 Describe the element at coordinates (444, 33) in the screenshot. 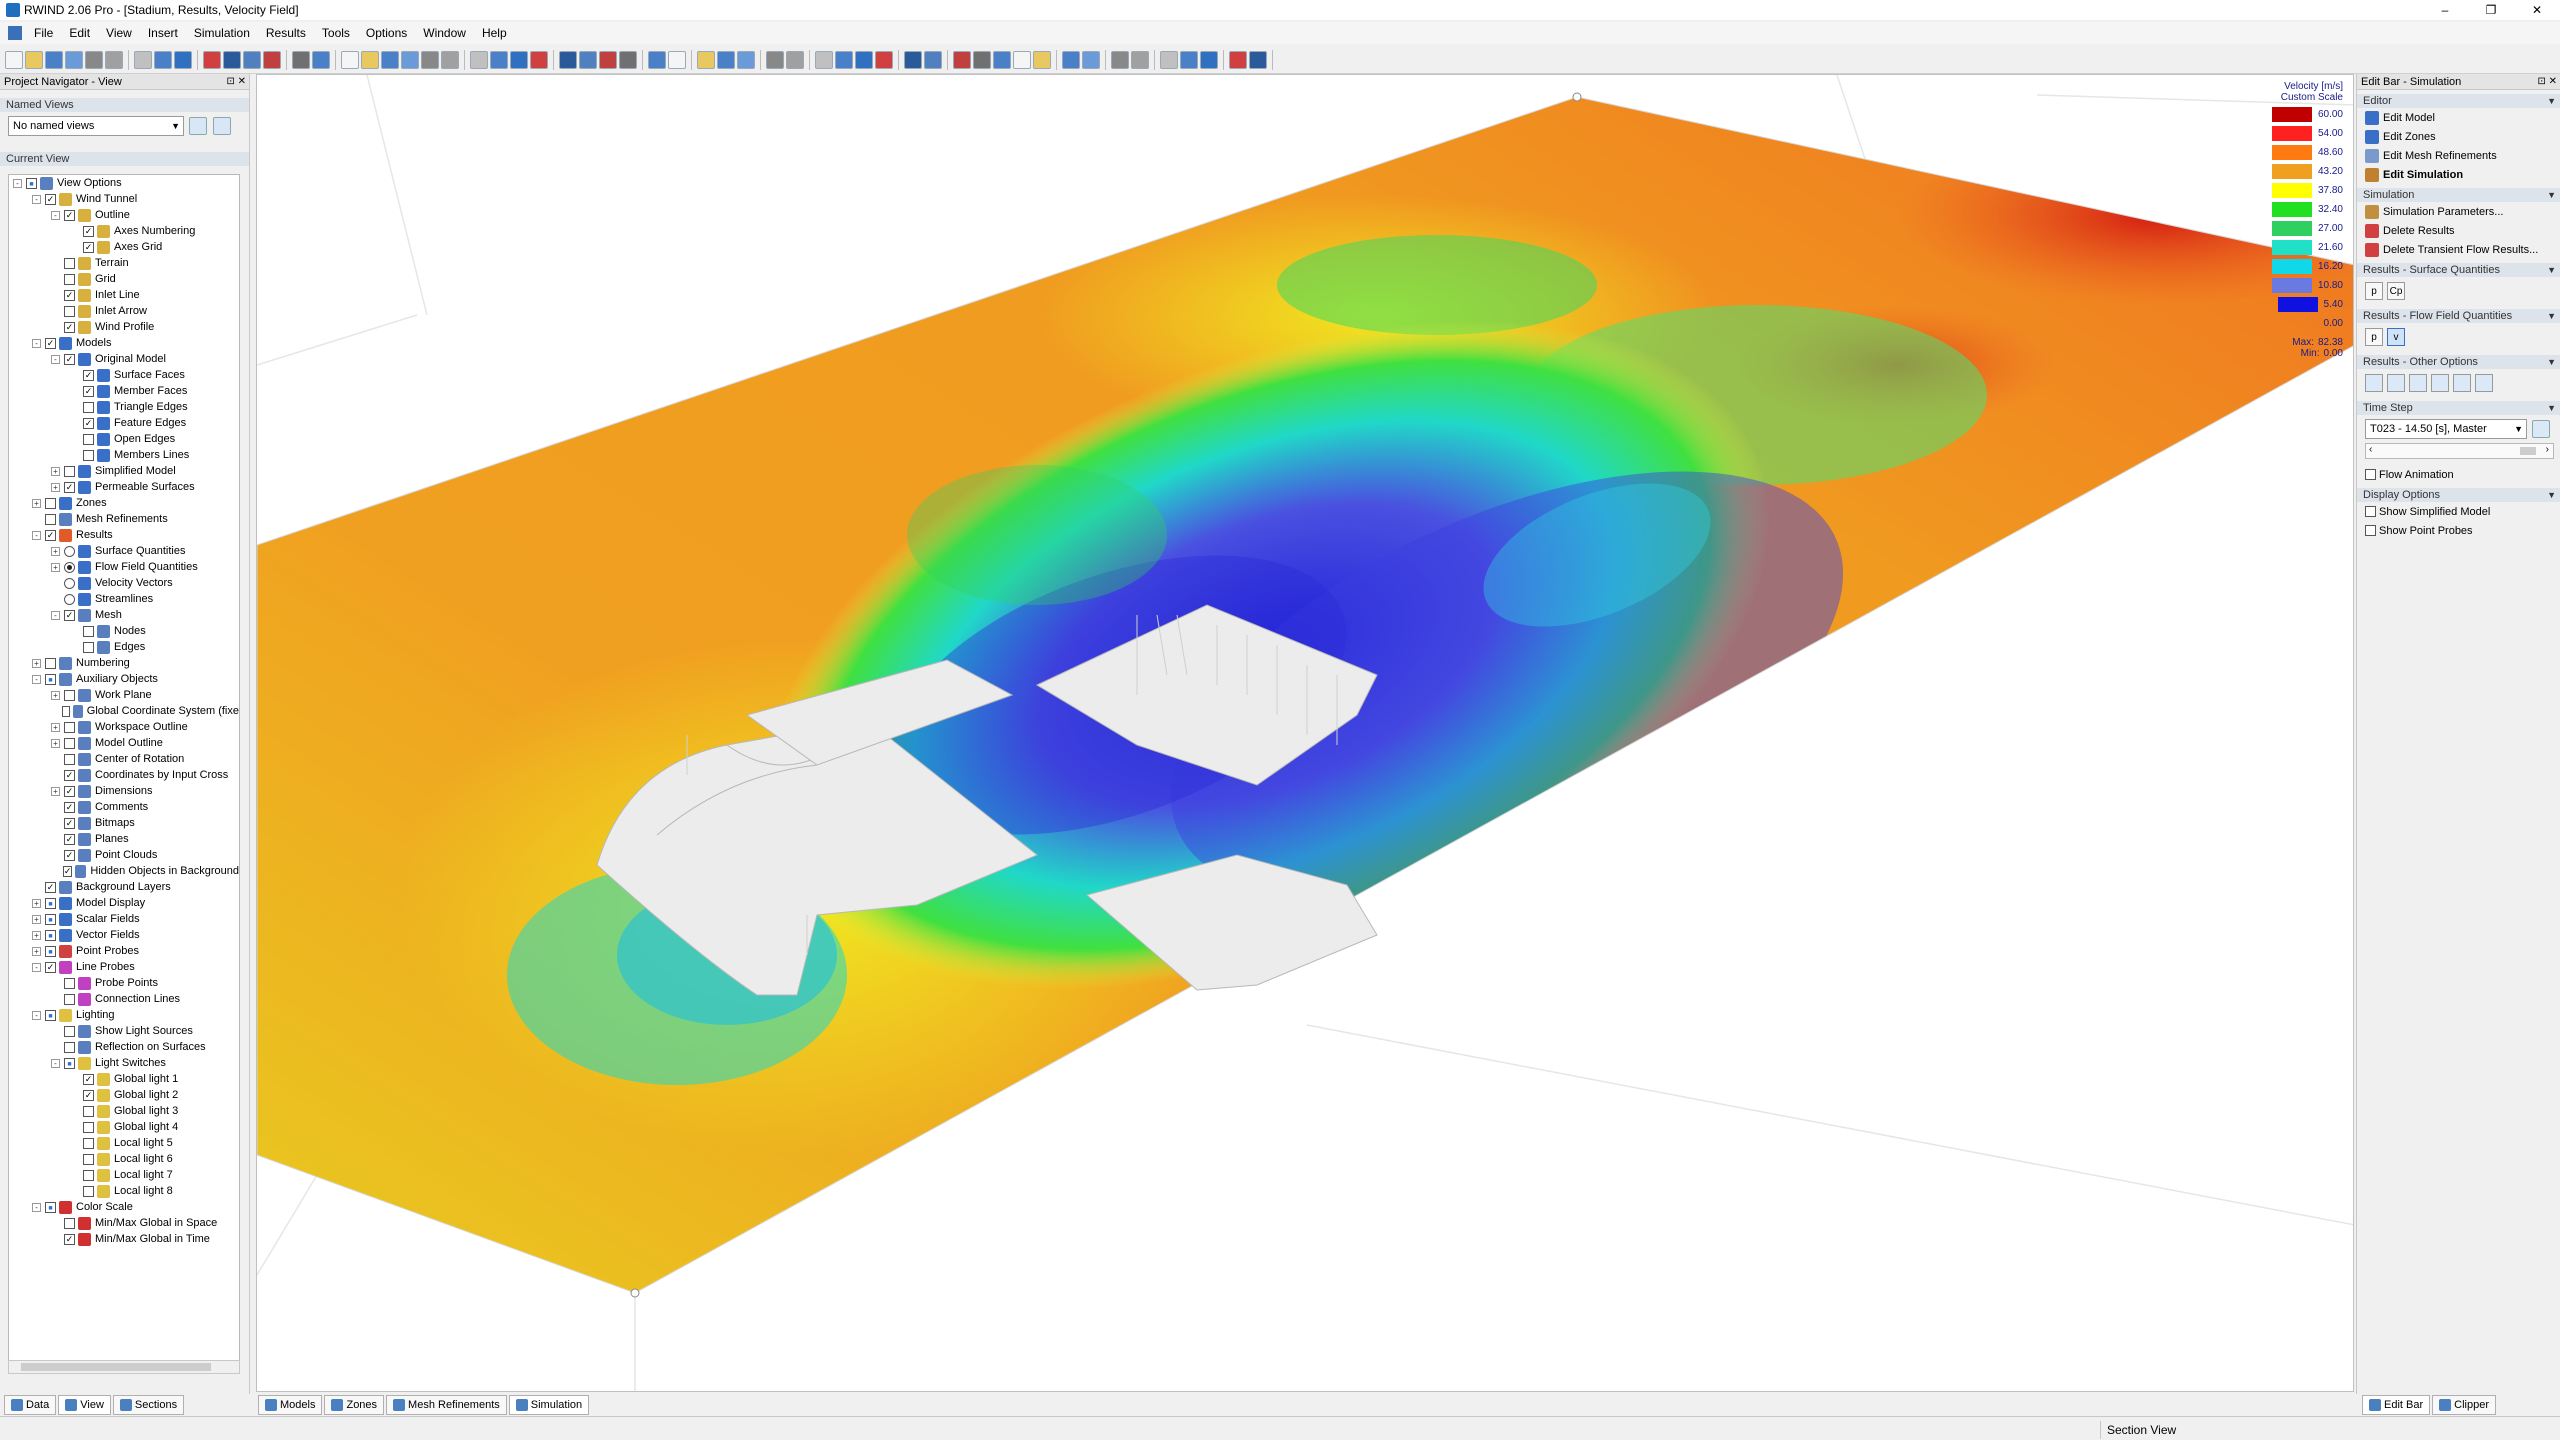

I see `menu-window: Window` at that location.